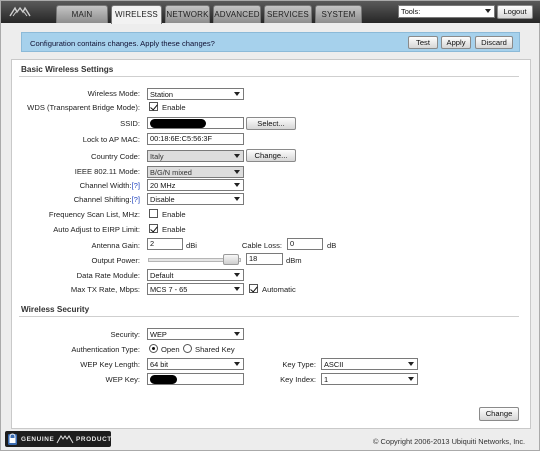 This screenshot has height=451, width=540. What do you see at coordinates (288, 14) in the screenshot?
I see `tab-services: SERVICES` at bounding box center [288, 14].